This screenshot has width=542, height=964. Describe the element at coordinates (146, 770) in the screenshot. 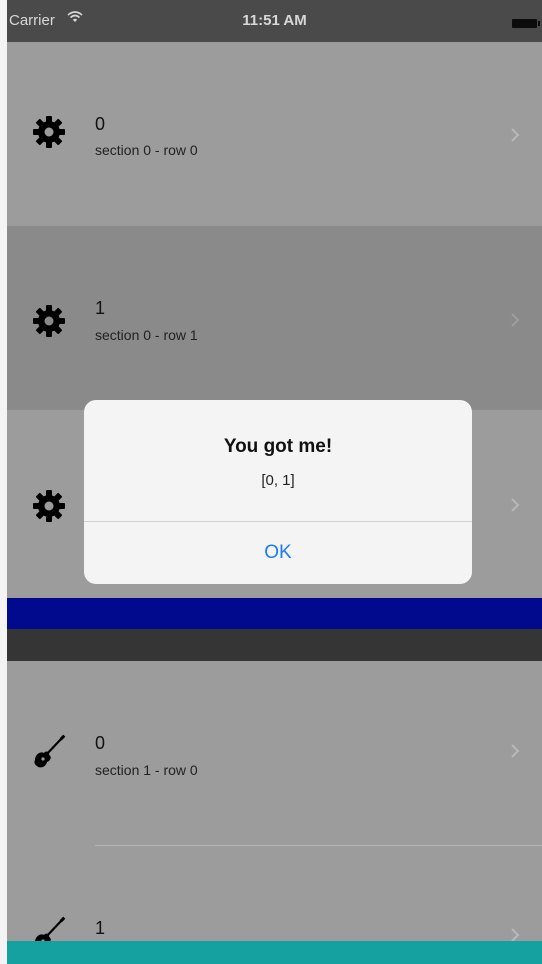

I see `row-subtitle: section 1 - row 0` at that location.